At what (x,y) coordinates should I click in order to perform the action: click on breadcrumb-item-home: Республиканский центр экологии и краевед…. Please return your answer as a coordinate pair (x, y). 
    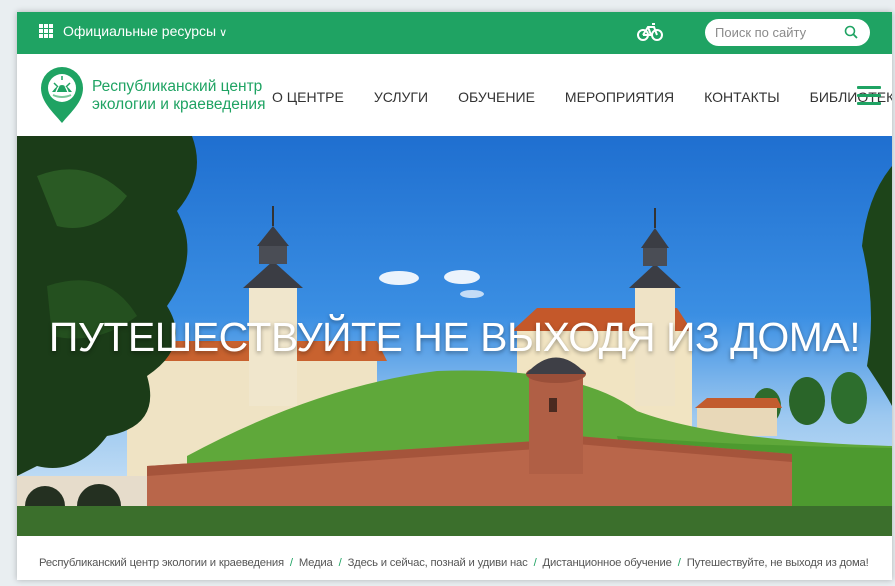
    Looking at the image, I should click on (161, 563).